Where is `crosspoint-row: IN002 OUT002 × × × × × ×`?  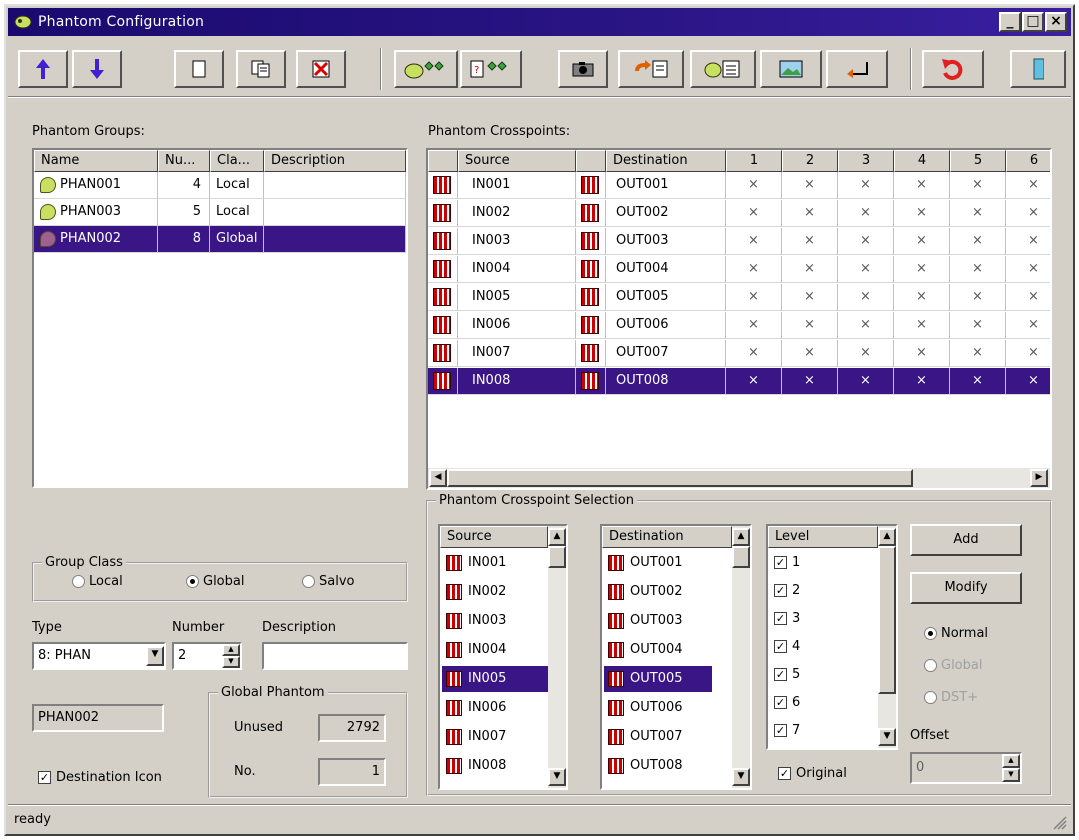
crosspoint-row: IN002 OUT002 × × × × × × is located at coordinates (739, 213).